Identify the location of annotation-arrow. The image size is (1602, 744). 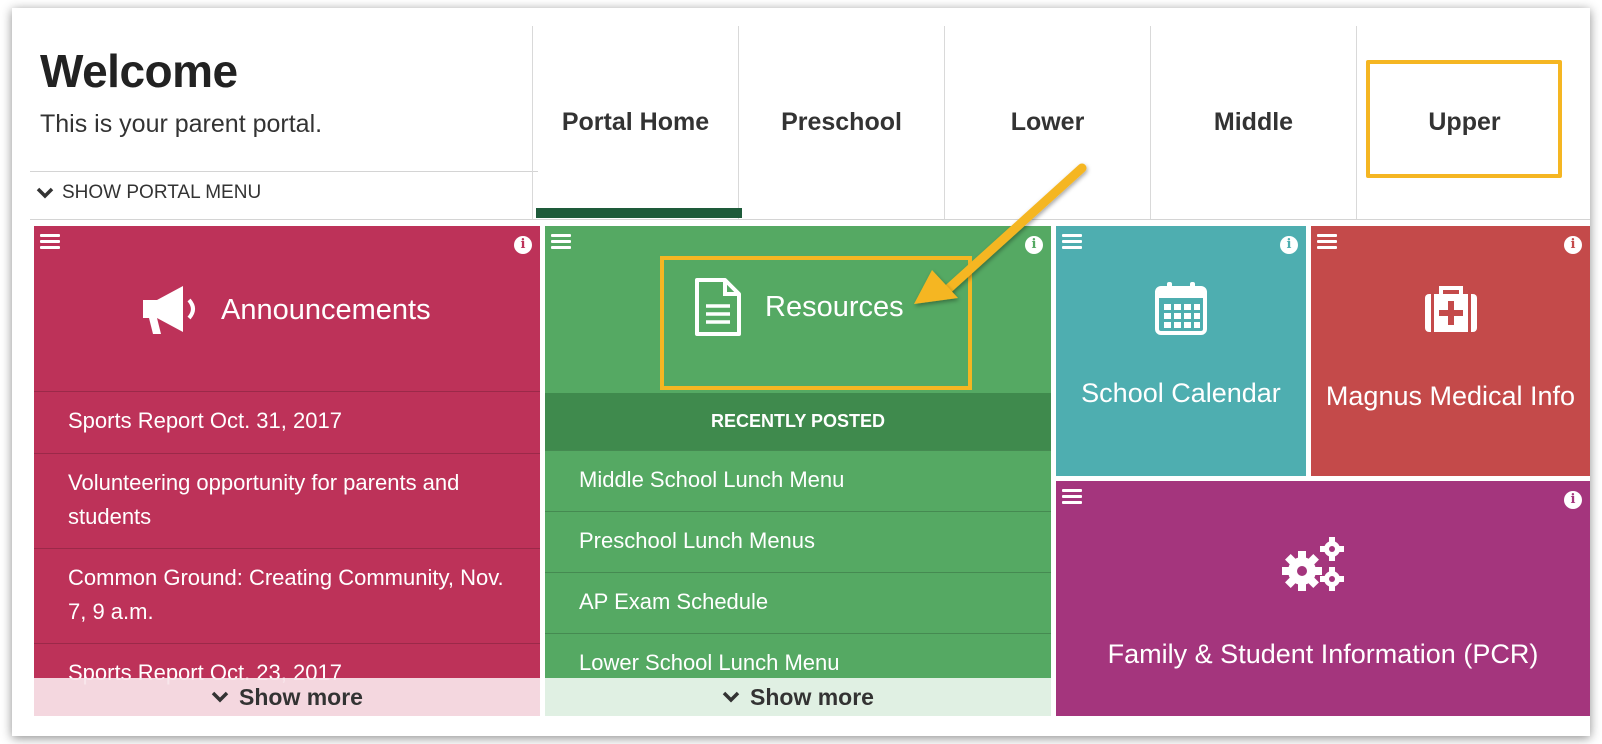
(1000, 233).